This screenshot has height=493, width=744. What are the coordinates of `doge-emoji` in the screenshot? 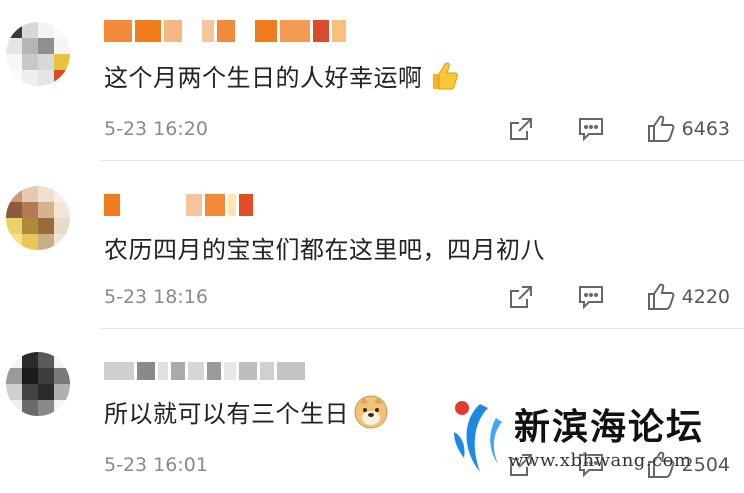 It's located at (371, 415).